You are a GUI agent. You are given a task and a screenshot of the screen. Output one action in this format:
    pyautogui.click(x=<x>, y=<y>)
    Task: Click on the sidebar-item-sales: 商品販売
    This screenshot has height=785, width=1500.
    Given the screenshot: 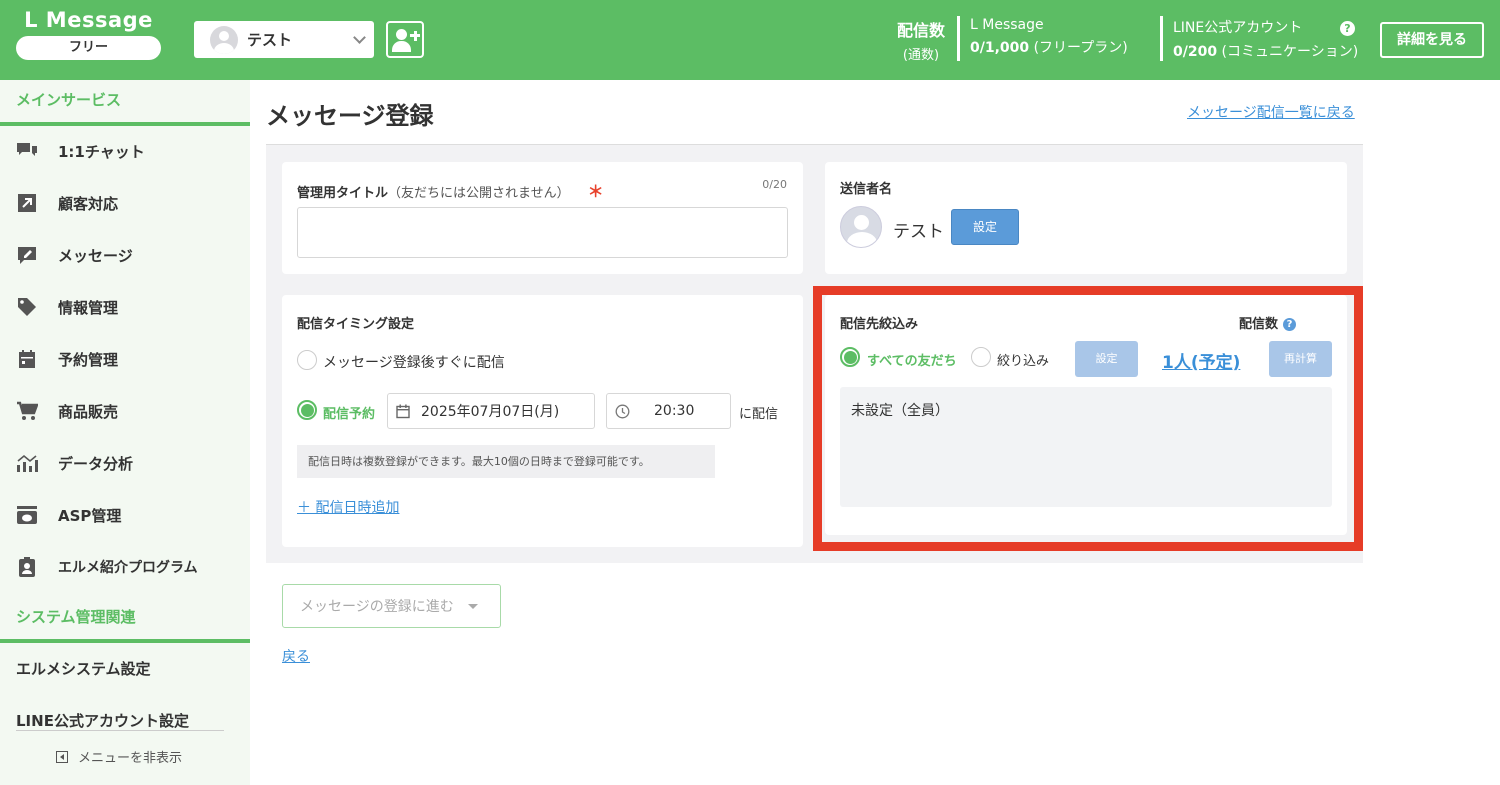 What is the action you would take?
    pyautogui.click(x=125, y=411)
    